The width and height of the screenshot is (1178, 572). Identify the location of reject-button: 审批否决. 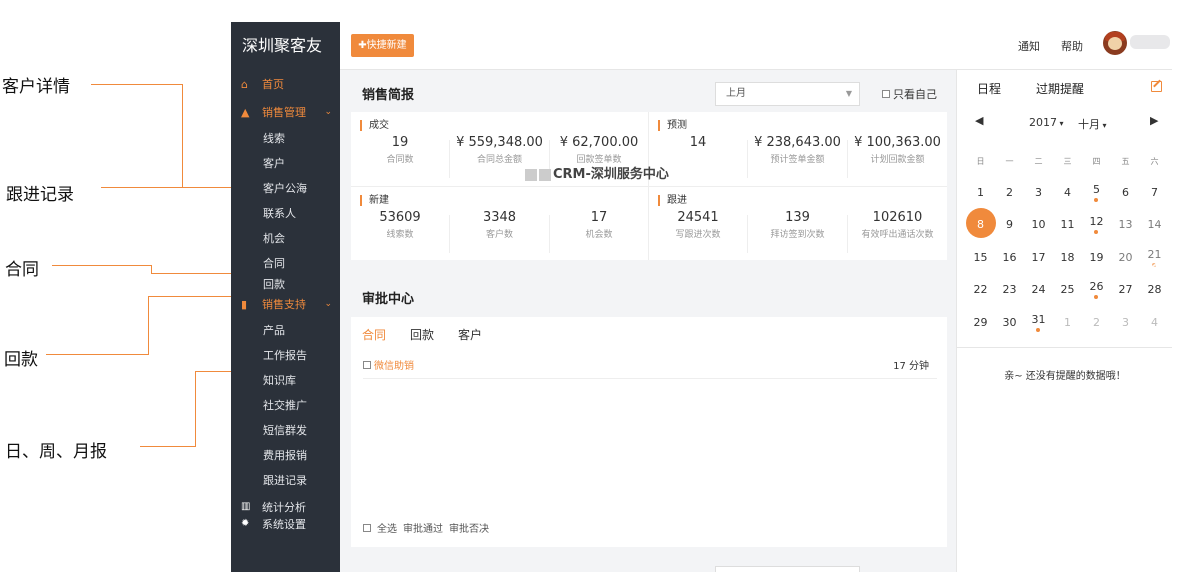
(469, 527).